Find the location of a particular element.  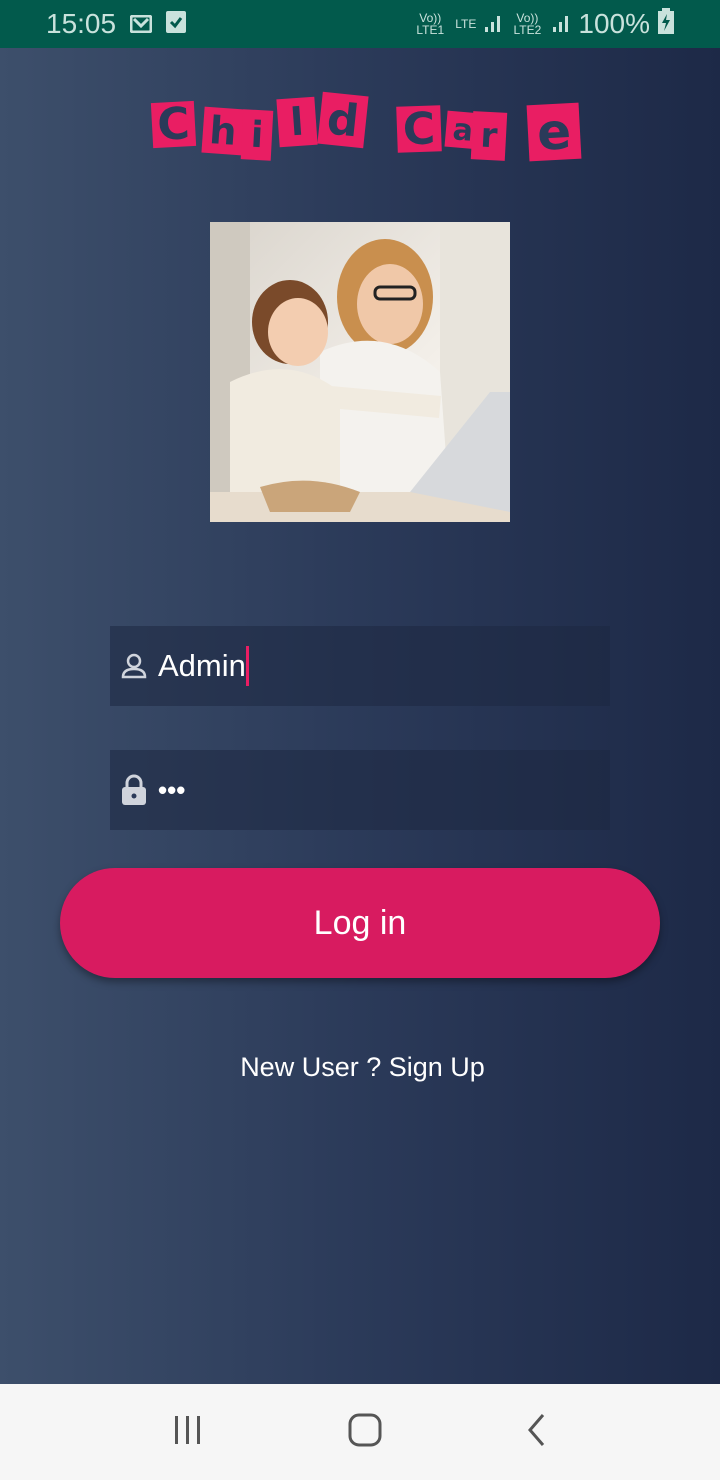

logo-letter-tile: d is located at coordinates (343, 120).